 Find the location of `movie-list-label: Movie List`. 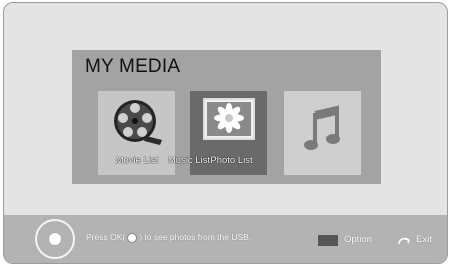

movie-list-label: Movie List is located at coordinates (137, 160).